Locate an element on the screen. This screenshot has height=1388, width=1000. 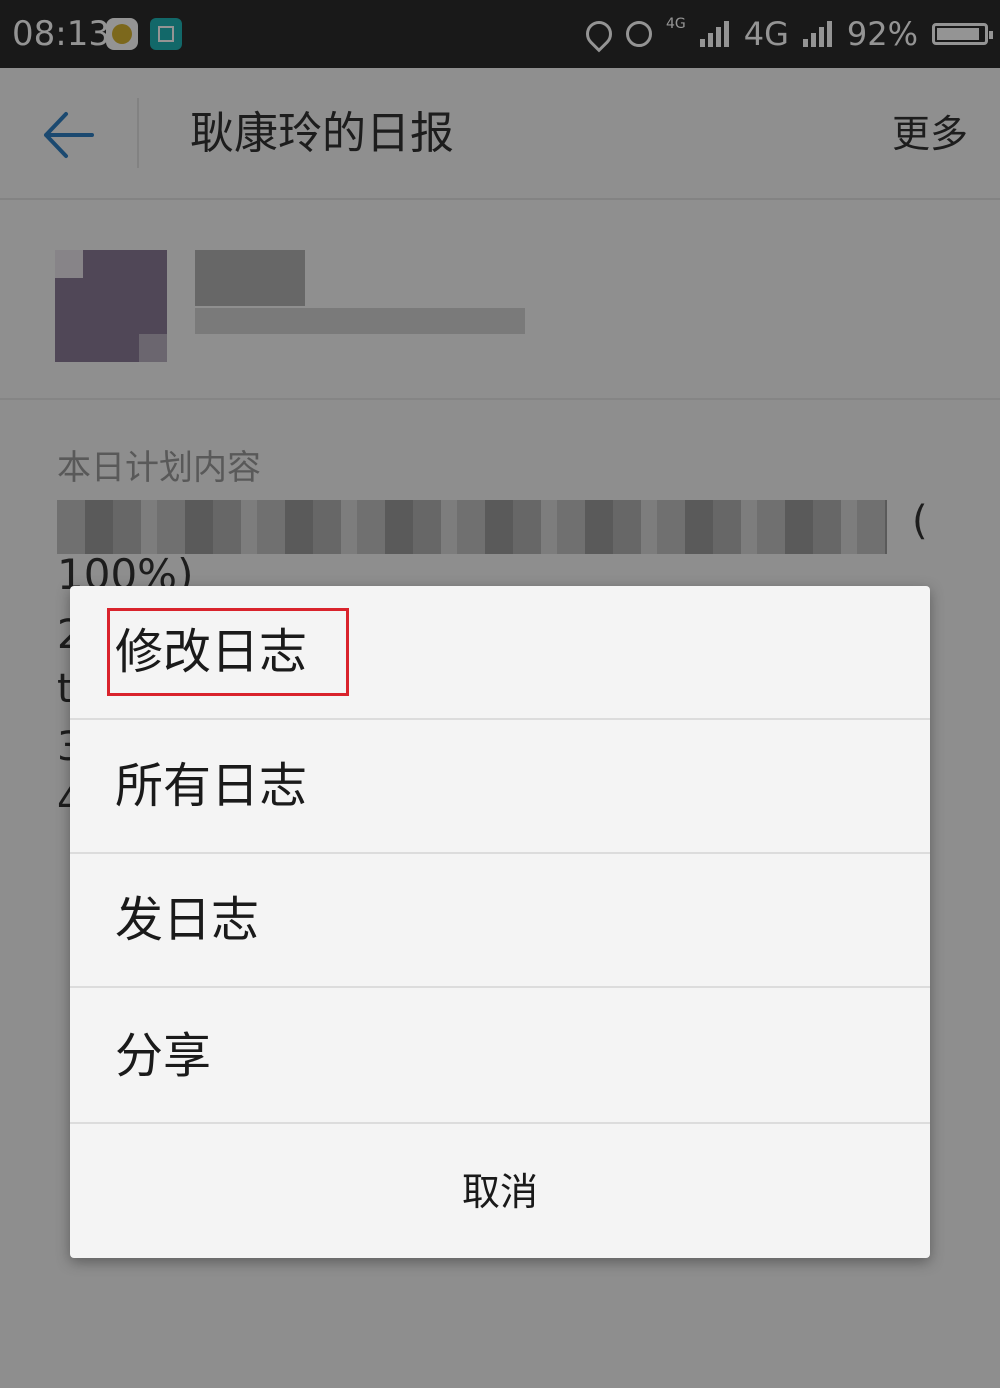
menu-item-all-logs: 所有日志 is located at coordinates (500, 787).